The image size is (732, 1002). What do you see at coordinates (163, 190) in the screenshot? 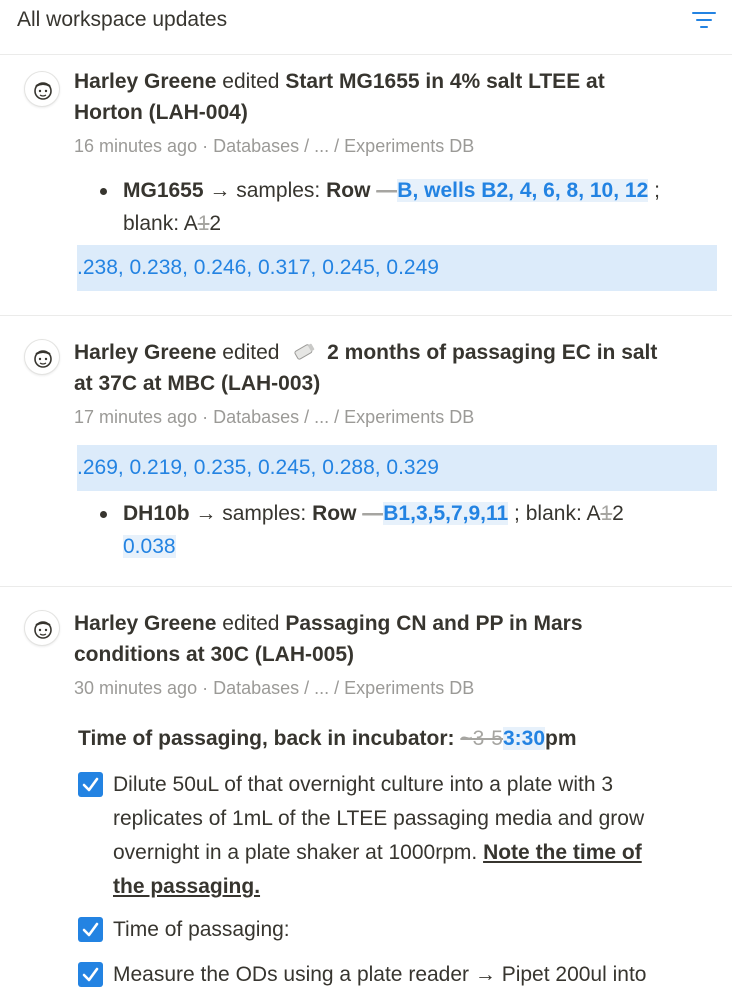
I see `strain-name: MG1655` at bounding box center [163, 190].